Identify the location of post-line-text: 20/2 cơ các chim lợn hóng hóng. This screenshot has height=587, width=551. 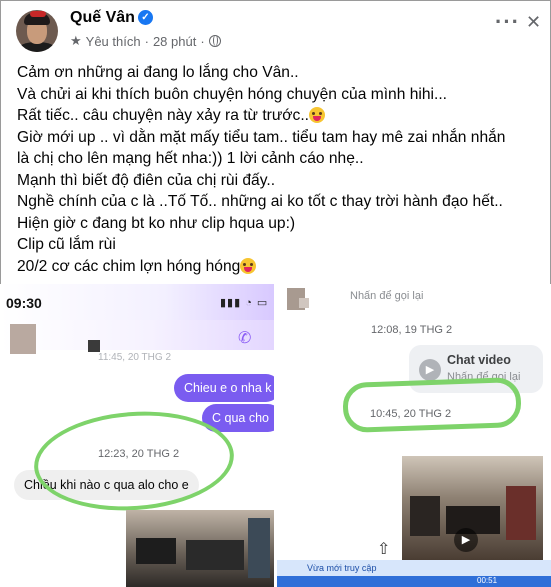
(129, 266).